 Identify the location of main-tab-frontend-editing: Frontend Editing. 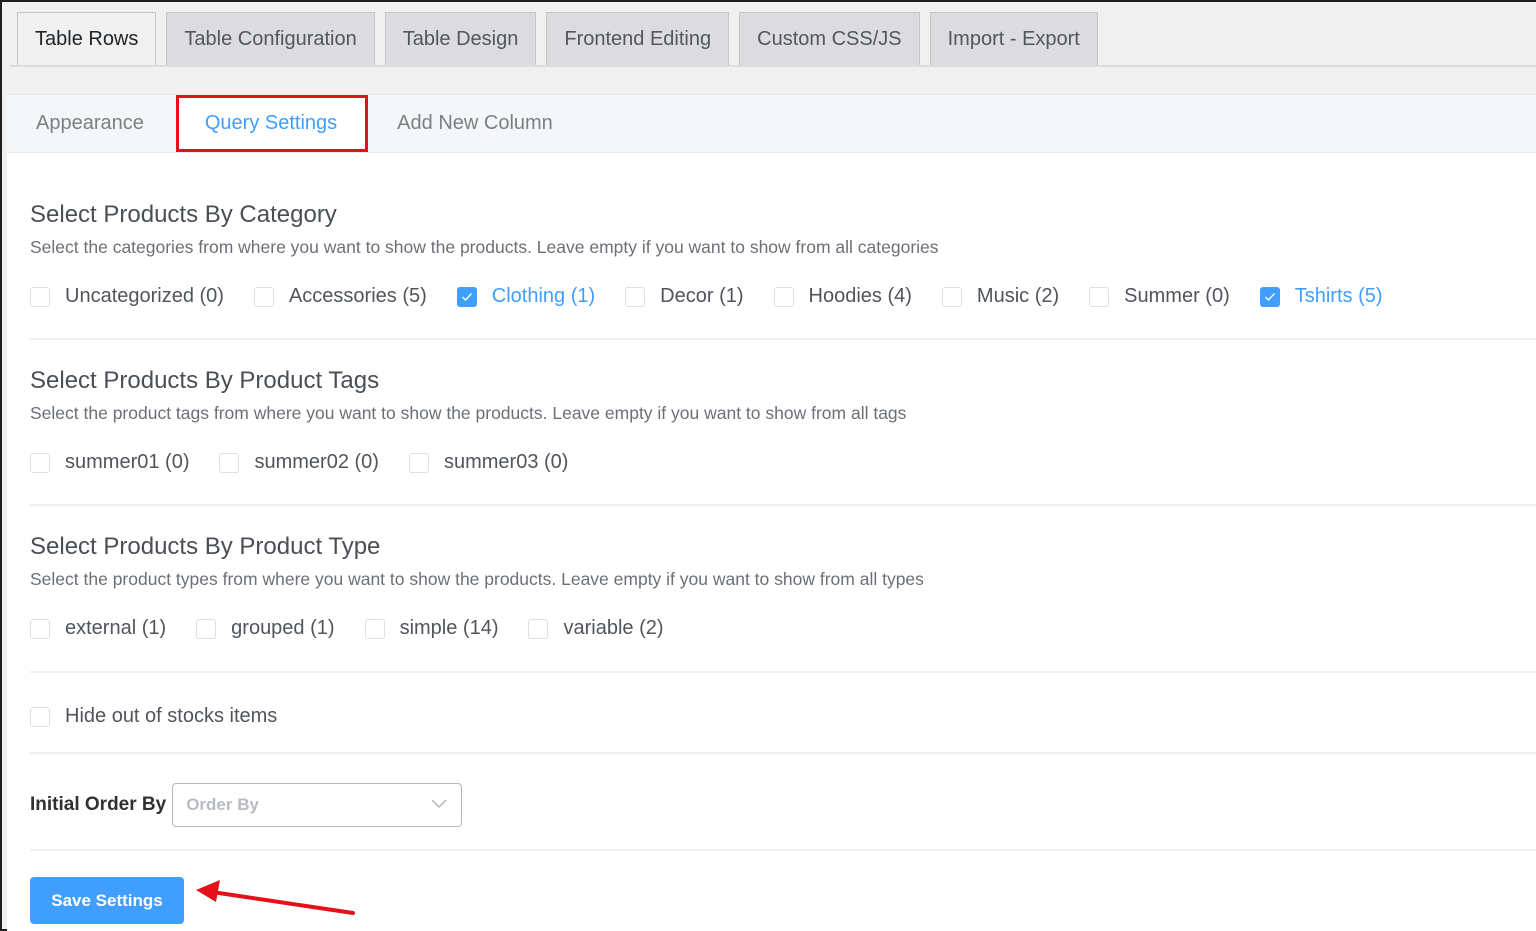
(638, 38).